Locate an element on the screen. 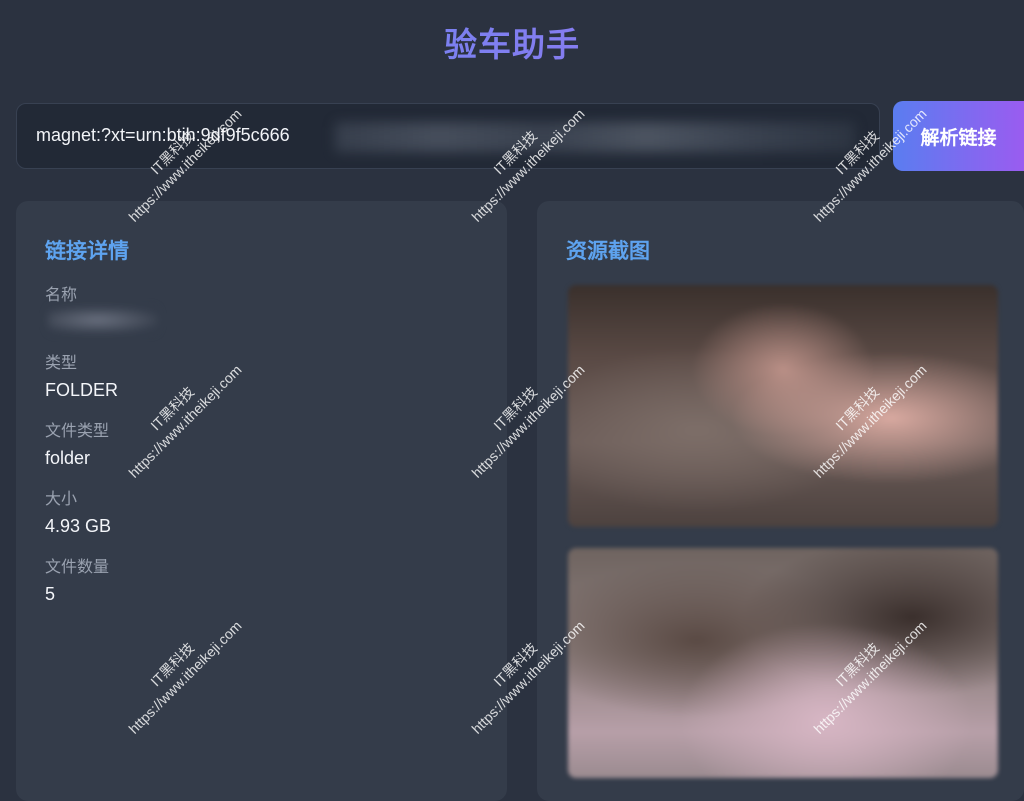 Image resolution: width=1024 pixels, height=801 pixels. field-file-count: 文件数量 5 is located at coordinates (77, 581).